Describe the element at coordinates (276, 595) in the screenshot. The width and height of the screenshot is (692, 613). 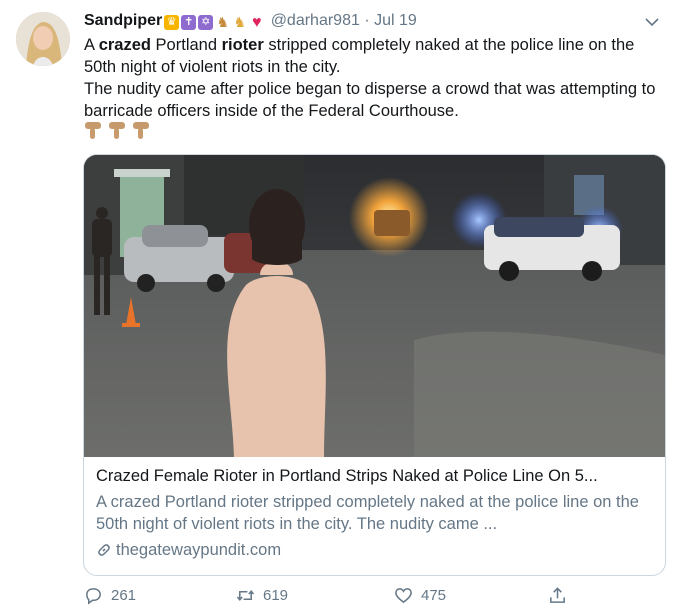
I see `retweet-count: 619` at that location.